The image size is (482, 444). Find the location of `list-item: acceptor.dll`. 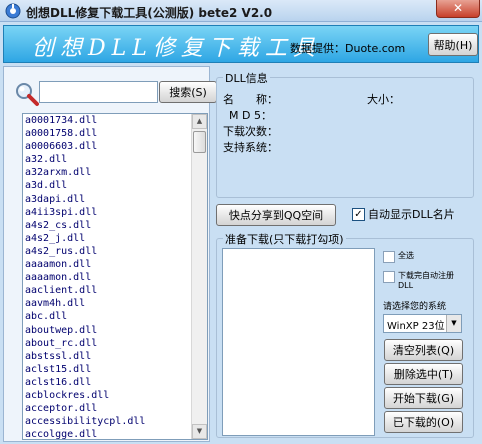

list-item: acceptor.dll is located at coordinates (115, 408).